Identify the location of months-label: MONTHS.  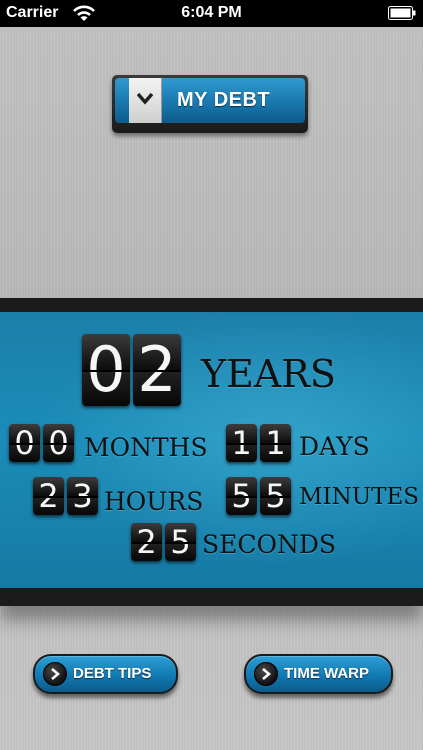
(146, 447).